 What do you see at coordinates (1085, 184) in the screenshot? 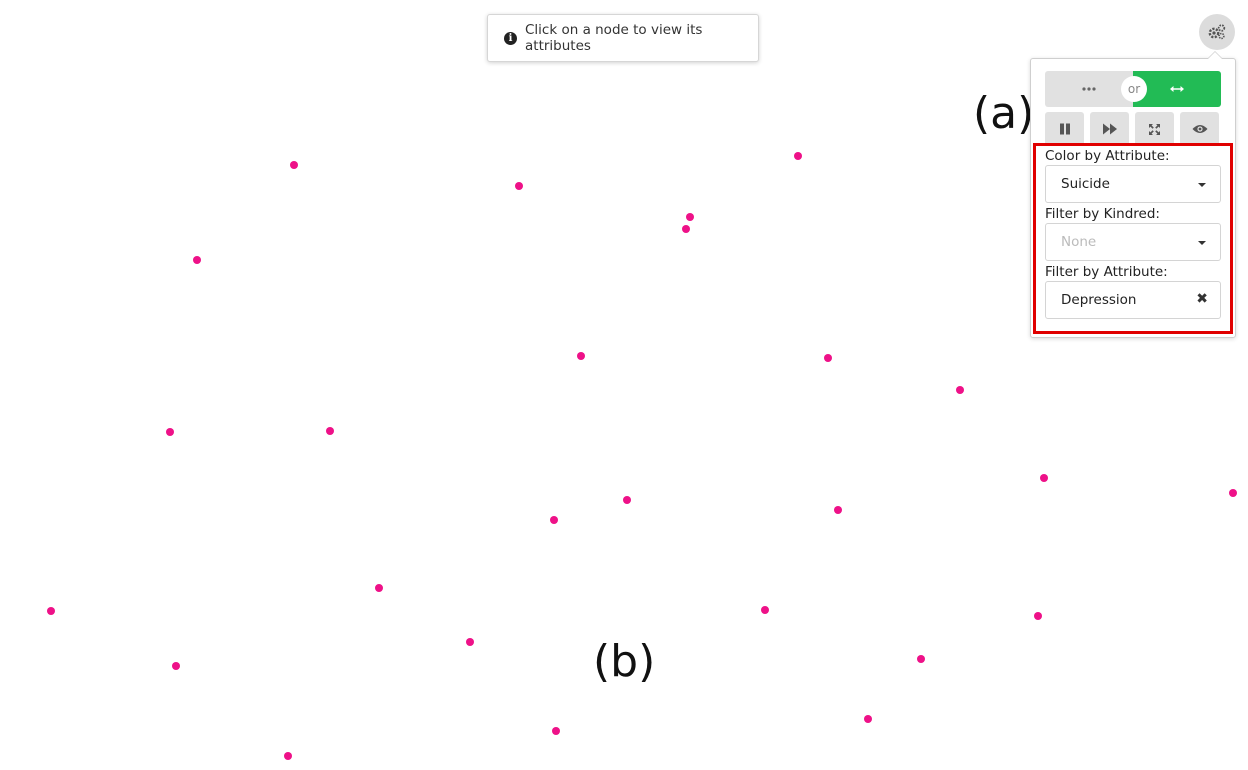
I see `color-by-attribute-value: Suicide` at bounding box center [1085, 184].